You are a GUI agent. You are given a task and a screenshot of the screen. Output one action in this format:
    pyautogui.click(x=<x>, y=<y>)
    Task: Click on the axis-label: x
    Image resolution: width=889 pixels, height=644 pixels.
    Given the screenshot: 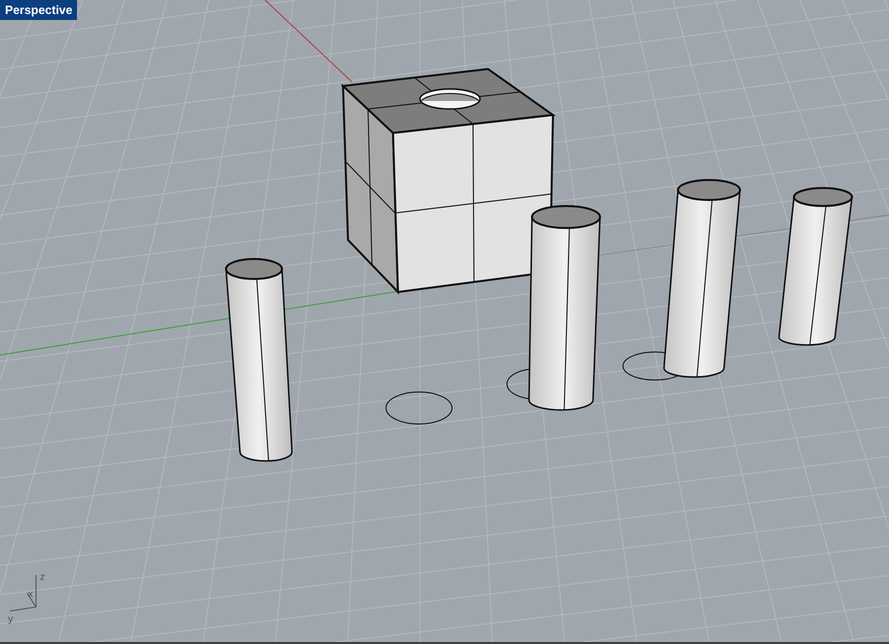 What is the action you would take?
    pyautogui.click(x=30, y=594)
    